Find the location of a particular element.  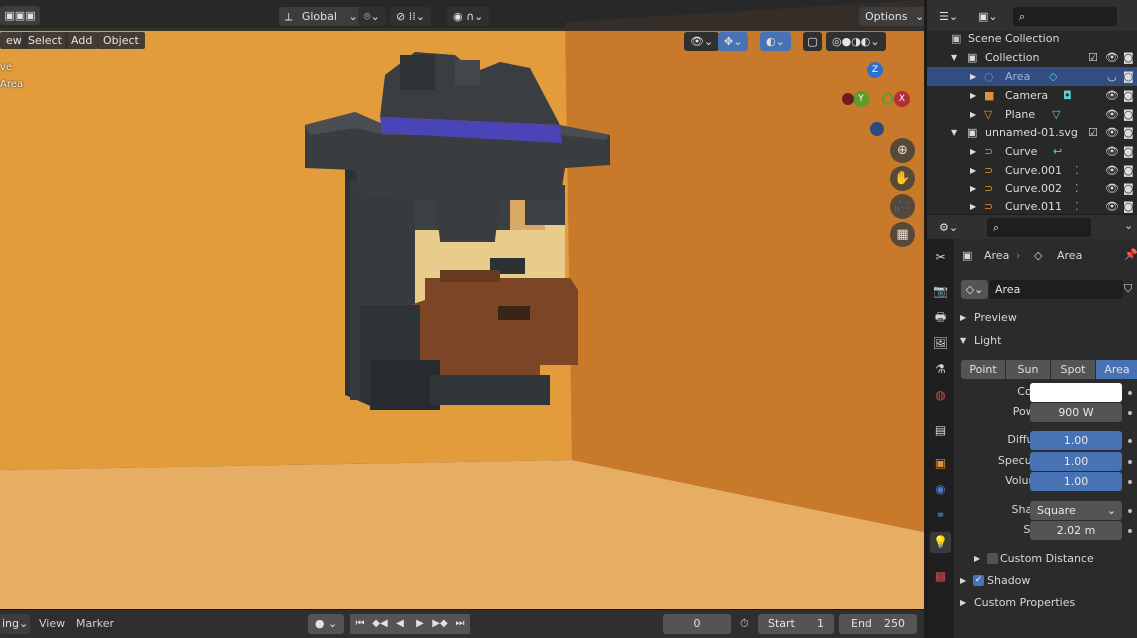

pan-hand-icon: ✋ is located at coordinates (902, 178).